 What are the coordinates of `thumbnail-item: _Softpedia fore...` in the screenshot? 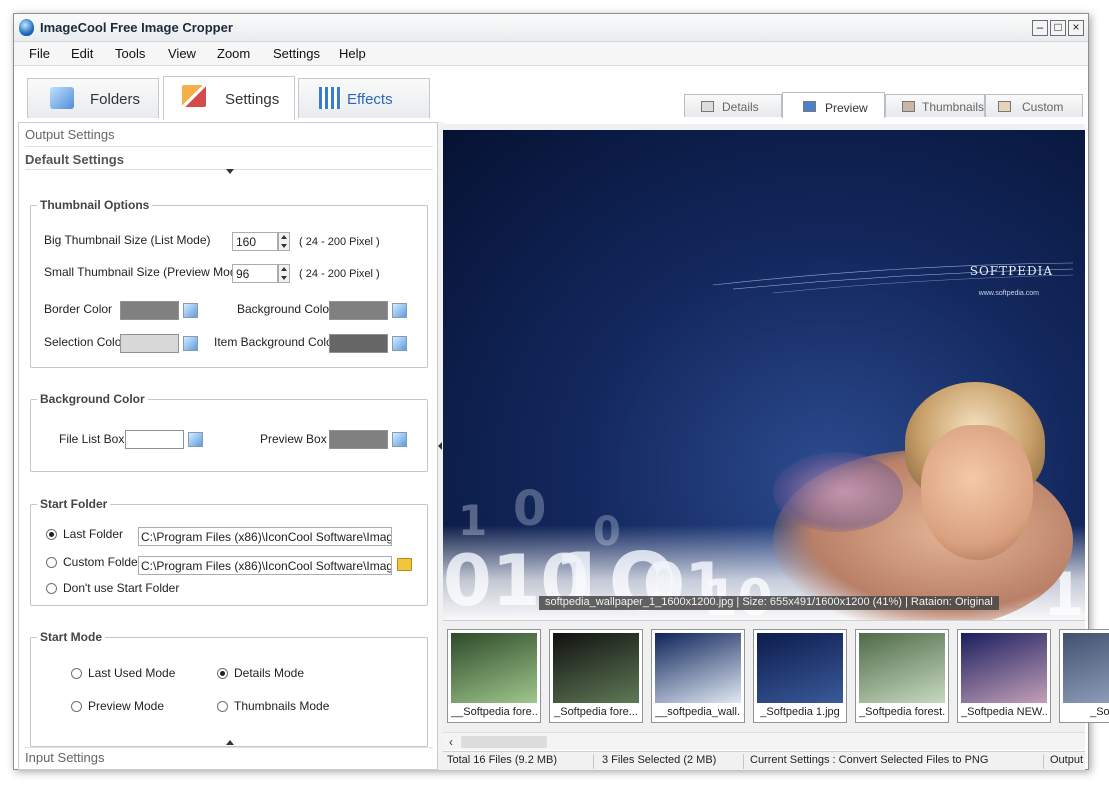 It's located at (596, 676).